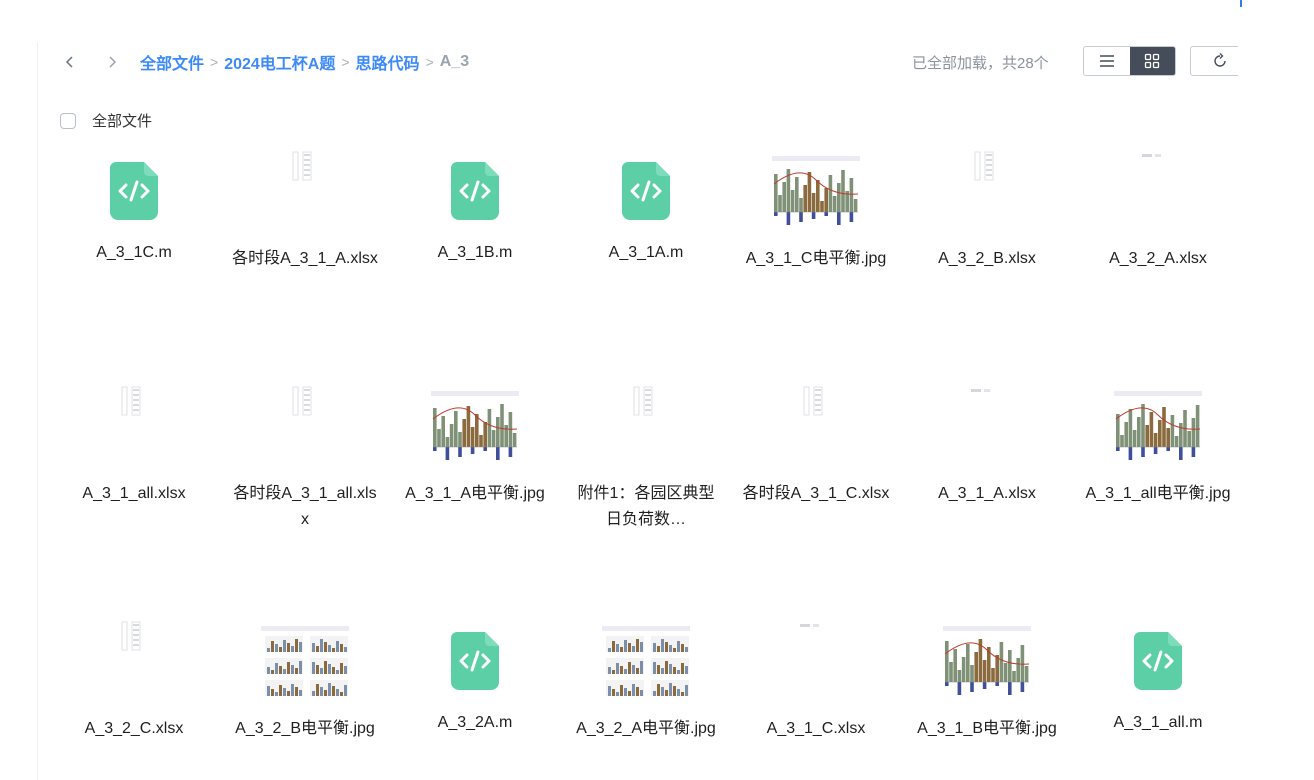 This screenshot has height=780, width=1314. What do you see at coordinates (305, 258) in the screenshot?
I see `file-name: 各时段A_3_1_A.xlsx` at bounding box center [305, 258].